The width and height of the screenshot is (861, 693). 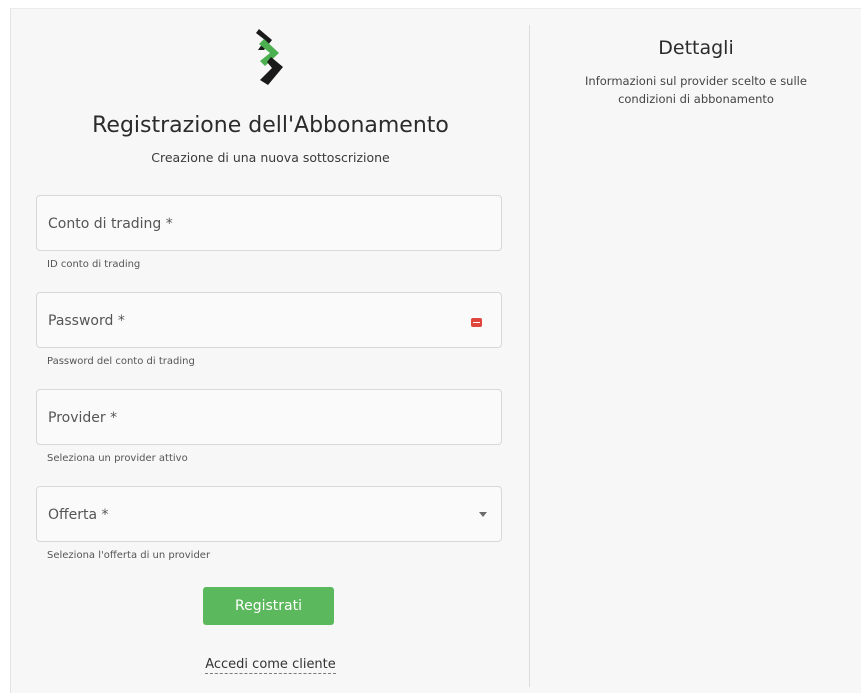 What do you see at coordinates (269, 417) in the screenshot?
I see `provider-field: Provider *` at bounding box center [269, 417].